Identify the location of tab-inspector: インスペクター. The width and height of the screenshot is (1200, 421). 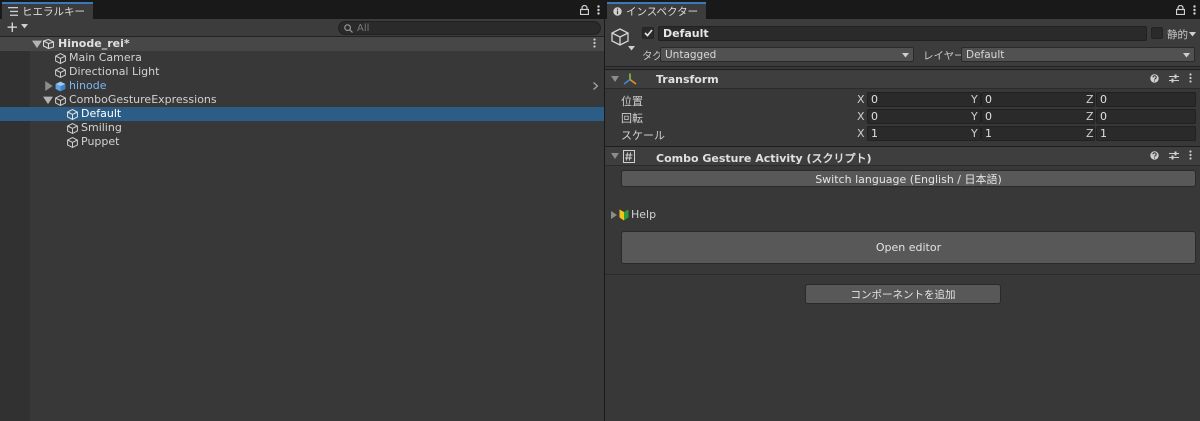
(657, 10).